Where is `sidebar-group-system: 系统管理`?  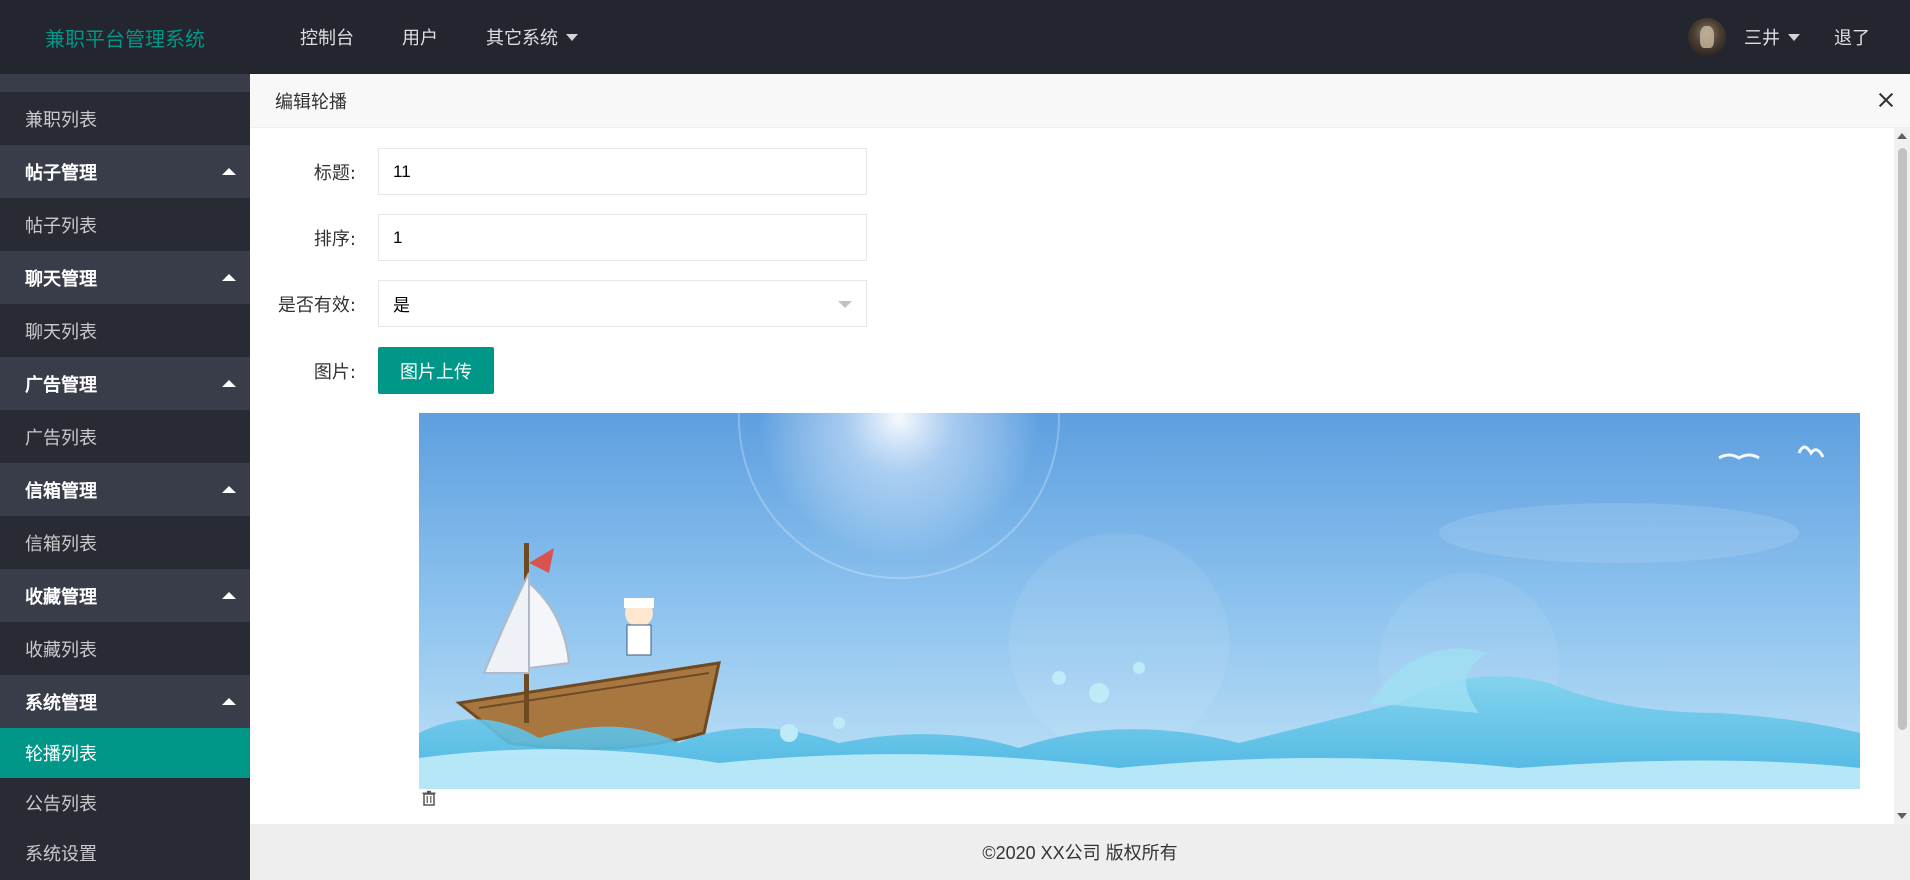 sidebar-group-system: 系统管理 is located at coordinates (125, 701).